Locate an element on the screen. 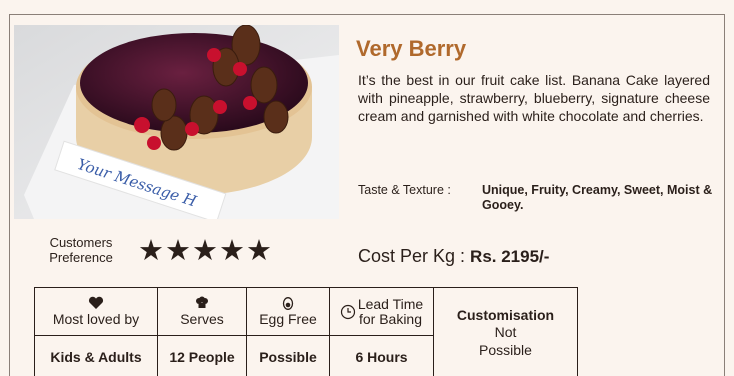 This screenshot has width=734, height=376. customisation-value-line1: Not is located at coordinates (505, 331).